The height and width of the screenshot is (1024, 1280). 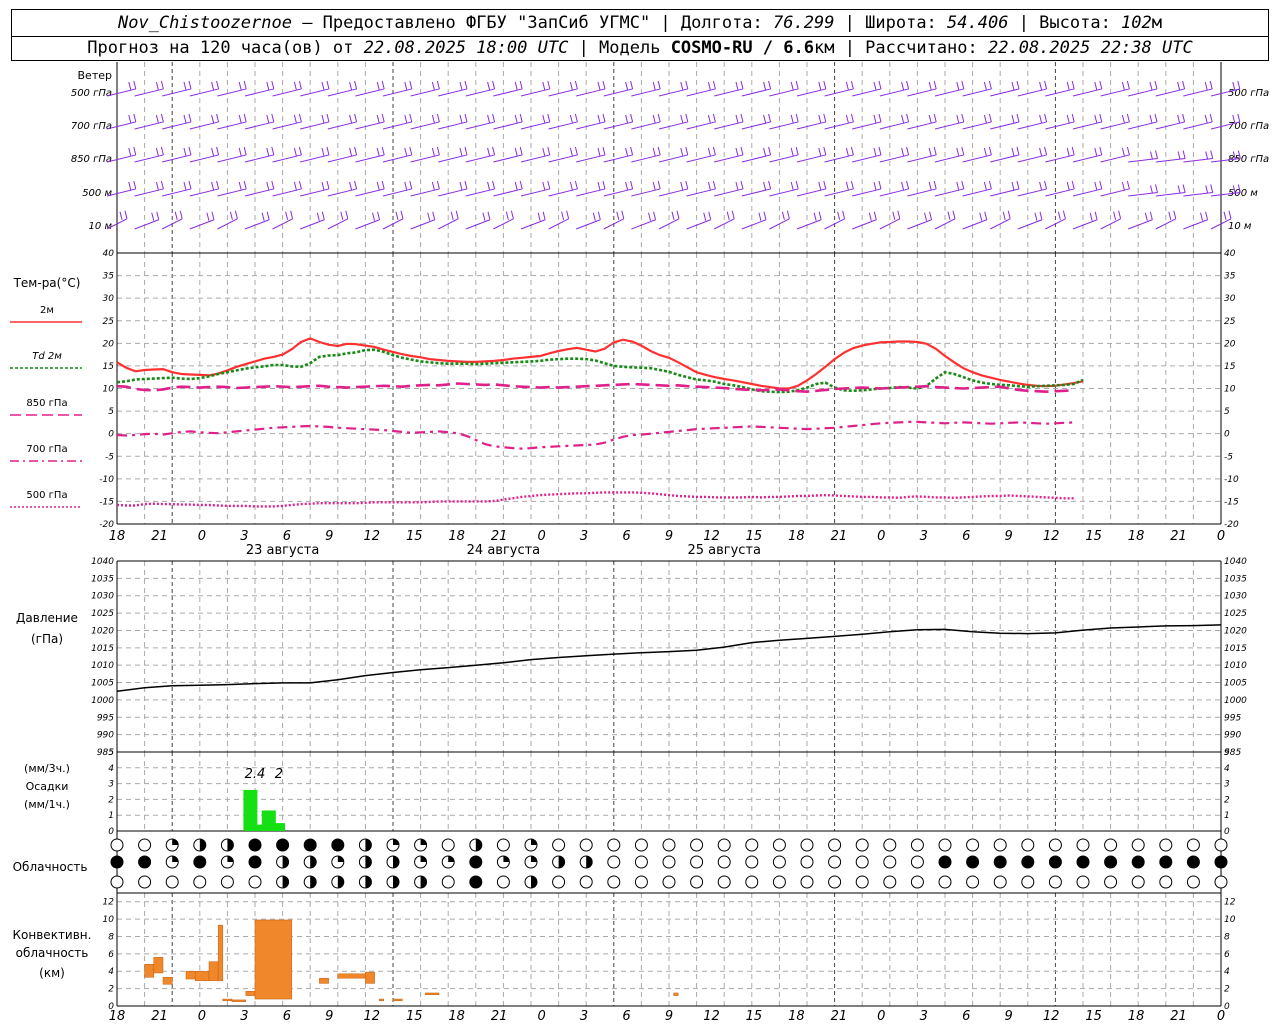 I want to click on temp-tick-right: 40, so click(x=1230, y=254).